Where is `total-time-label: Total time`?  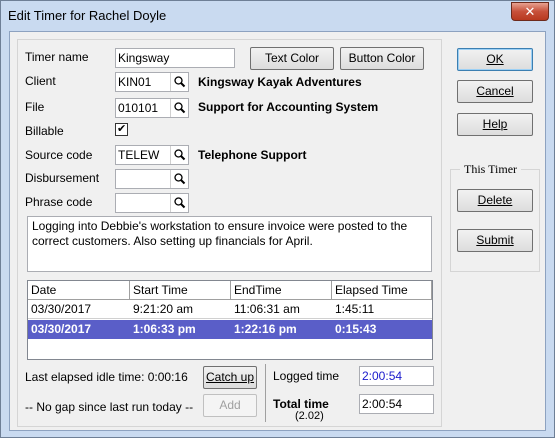
total-time-label: Total time is located at coordinates (301, 404).